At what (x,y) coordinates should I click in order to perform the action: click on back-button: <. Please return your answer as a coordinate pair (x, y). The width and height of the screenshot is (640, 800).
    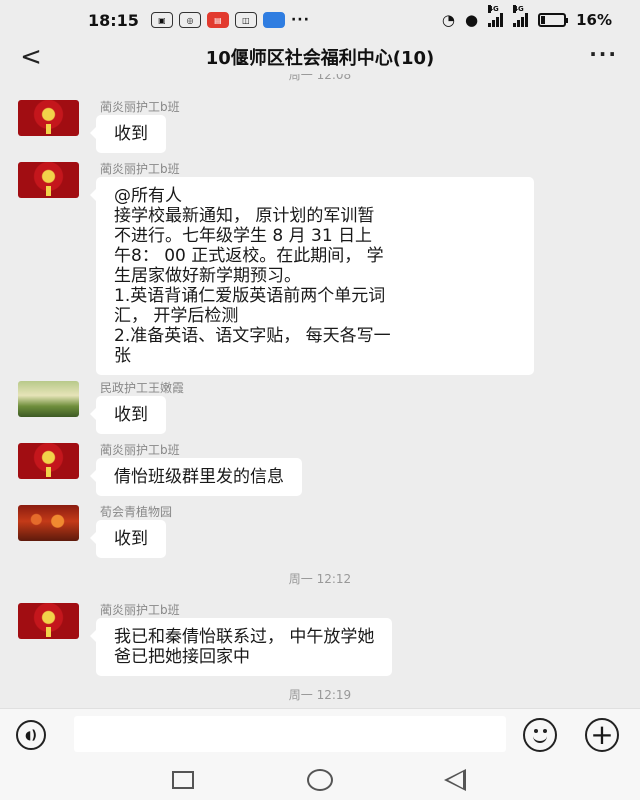
    Looking at the image, I should click on (31, 57).